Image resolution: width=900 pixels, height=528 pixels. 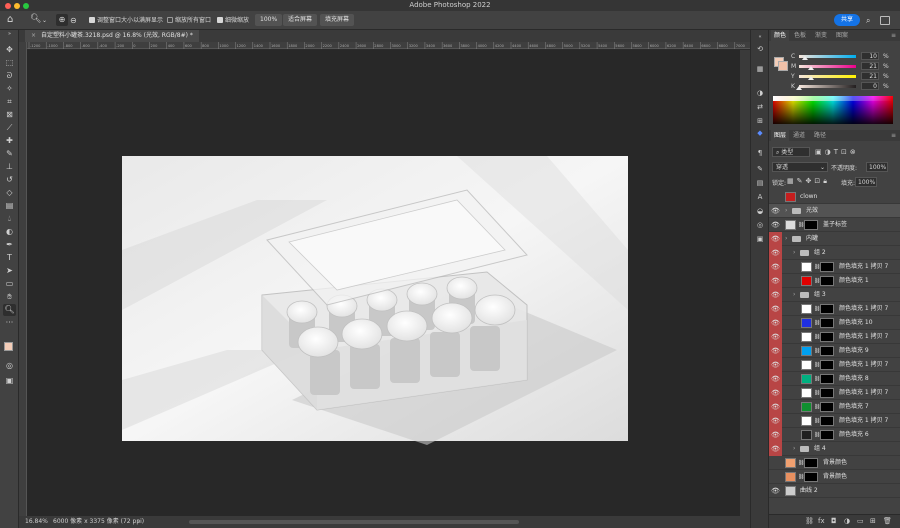 I want to click on layer-name: 颜色填充 10, so click(x=856, y=323).